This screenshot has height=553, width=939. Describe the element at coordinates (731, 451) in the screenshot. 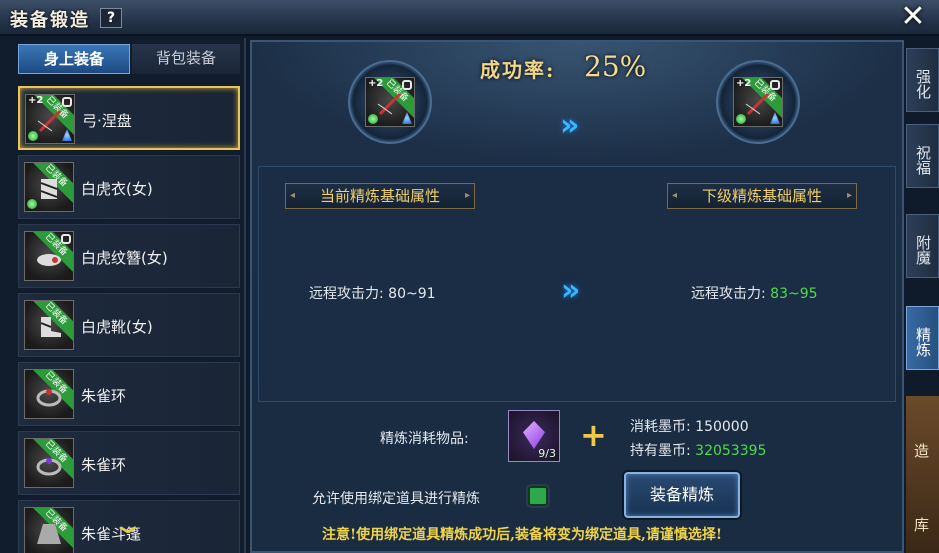

I see `hold-coin-value: 32053395` at that location.